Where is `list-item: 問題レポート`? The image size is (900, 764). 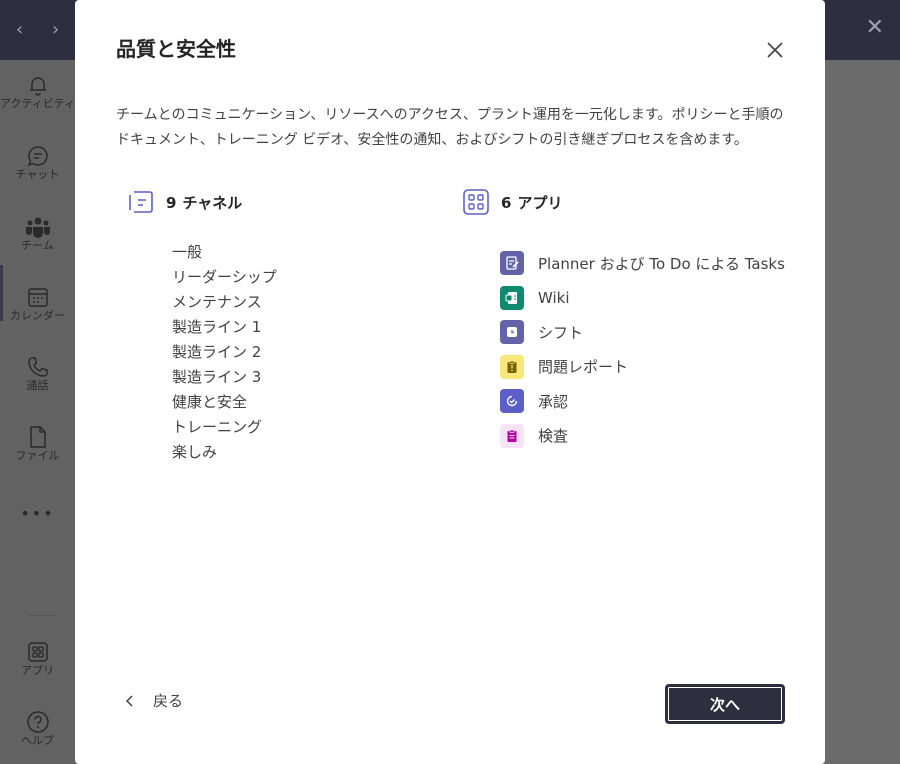
list-item: 問題レポート is located at coordinates (642, 367).